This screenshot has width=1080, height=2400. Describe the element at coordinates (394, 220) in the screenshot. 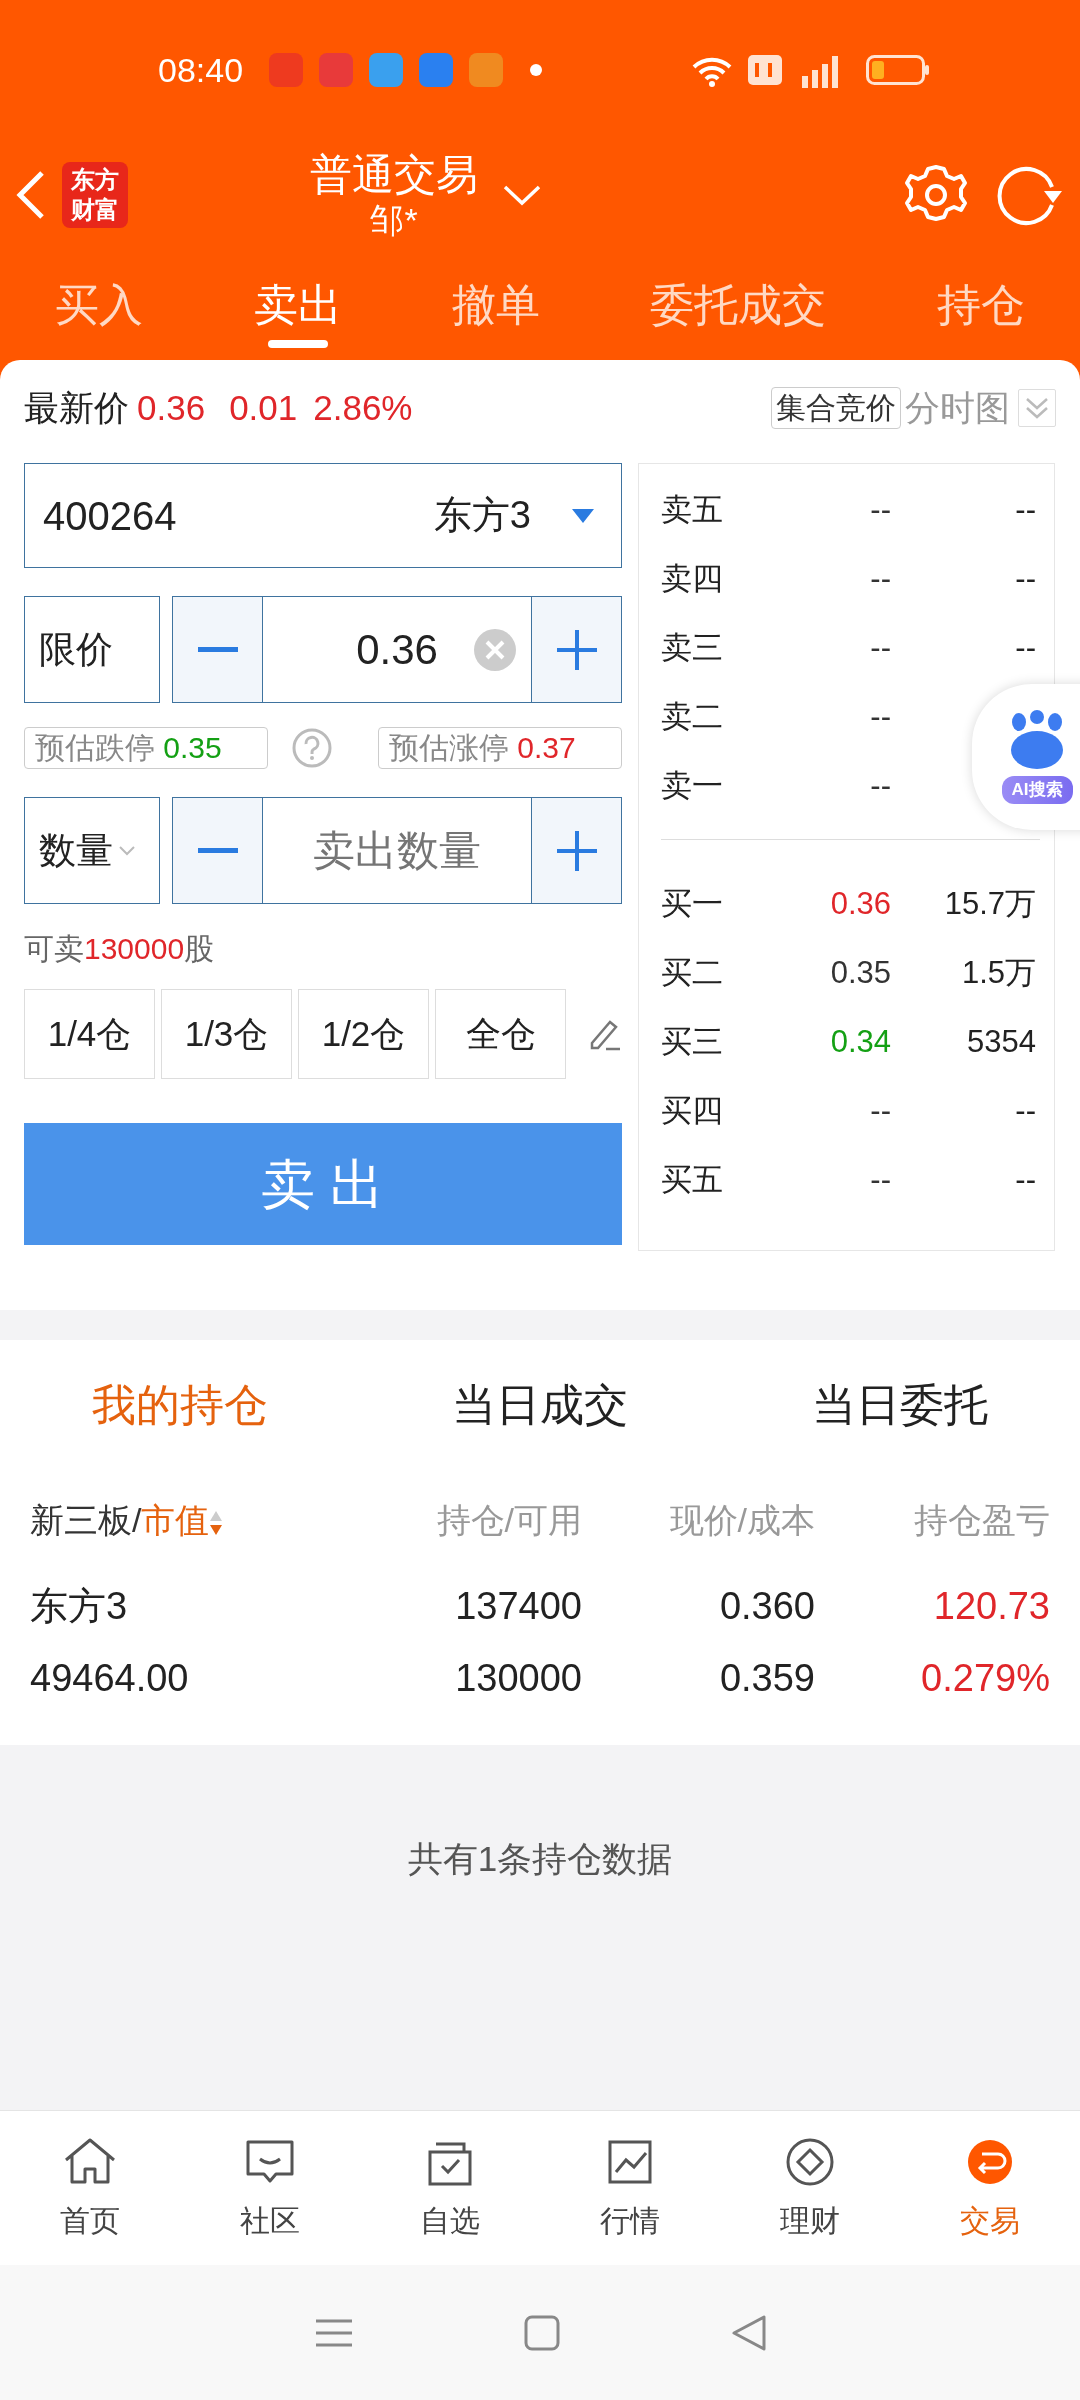

I see `account-name: 邹*` at that location.